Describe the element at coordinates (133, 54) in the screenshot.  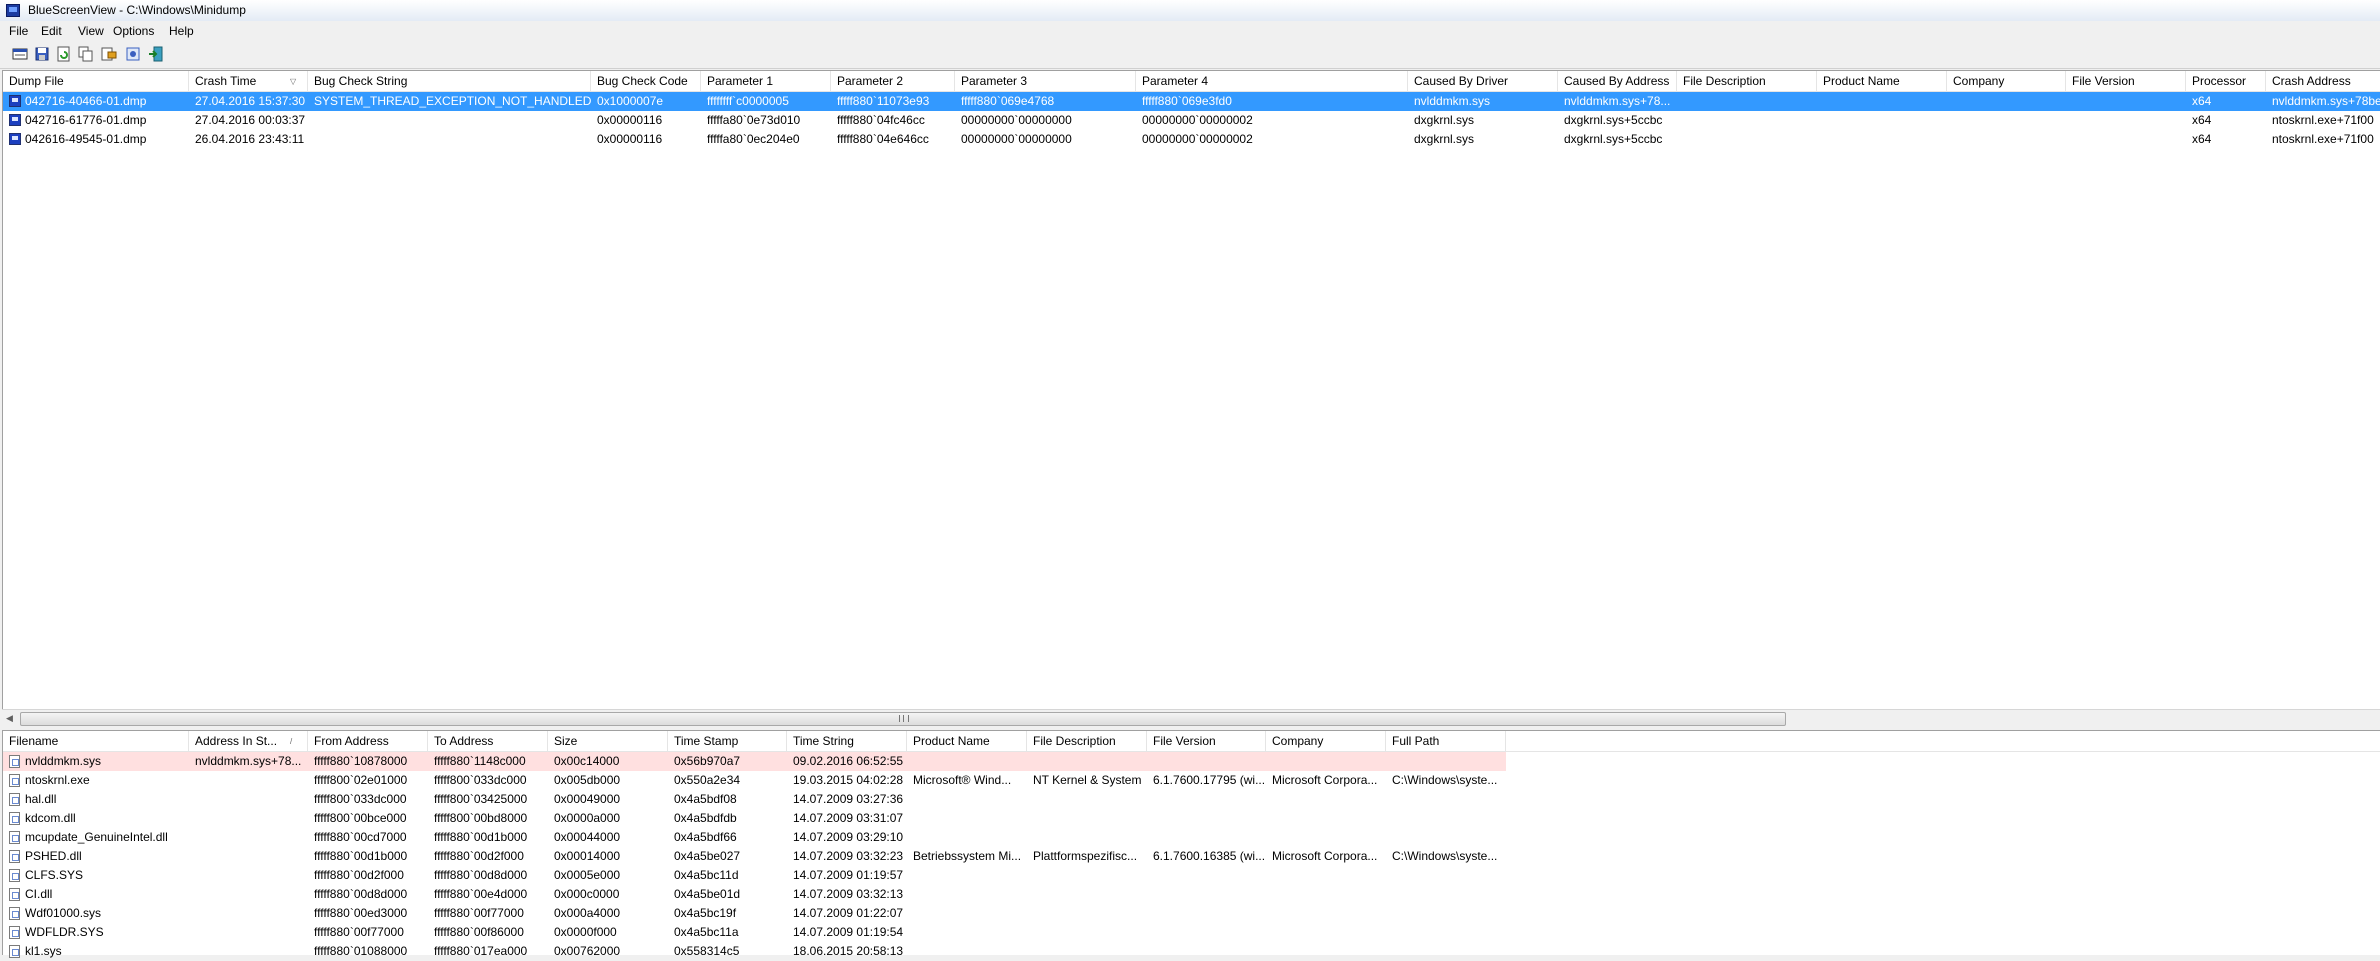
I see `advanced-options-button` at that location.